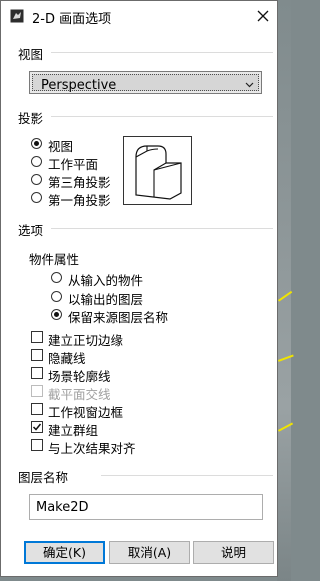 This screenshot has width=320, height=581. Describe the element at coordinates (149, 552) in the screenshot. I see `cancel-button: 取消(A)` at that location.